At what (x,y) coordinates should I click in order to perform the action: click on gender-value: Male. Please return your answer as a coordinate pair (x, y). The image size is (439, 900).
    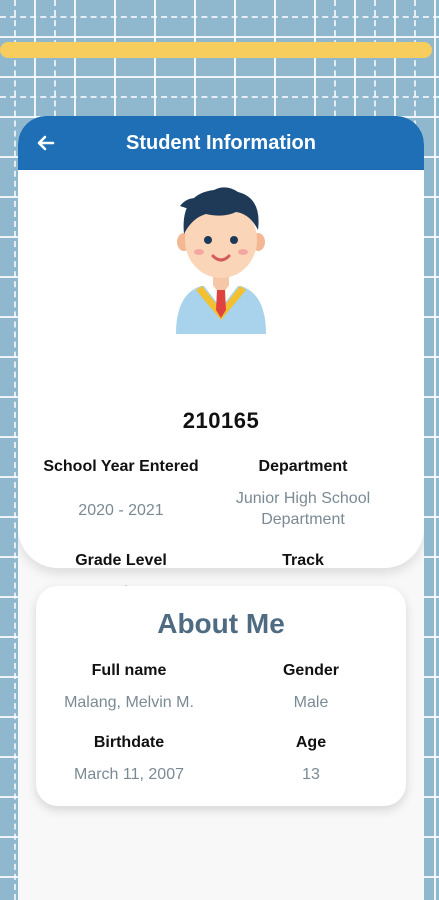
    Looking at the image, I should click on (311, 702).